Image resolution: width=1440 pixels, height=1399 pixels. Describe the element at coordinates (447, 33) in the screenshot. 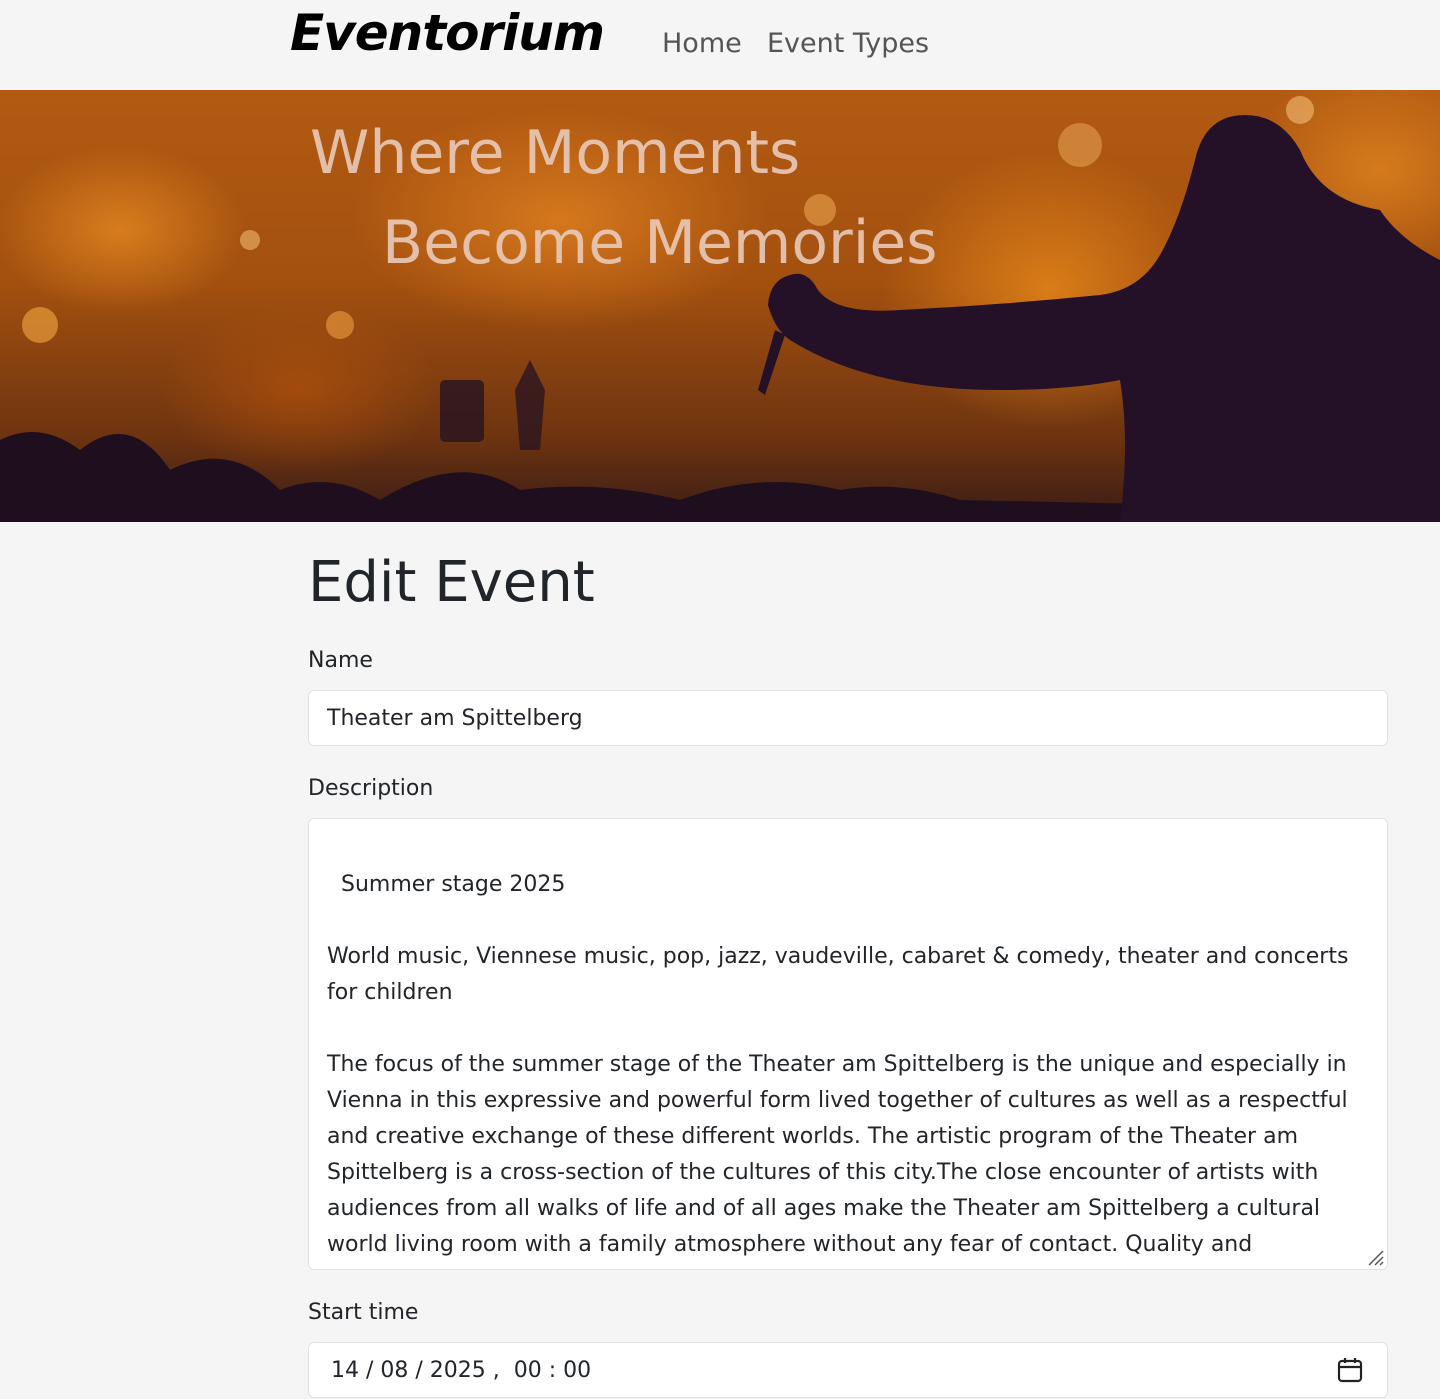

I see `brand-logo: Eventorium` at that location.